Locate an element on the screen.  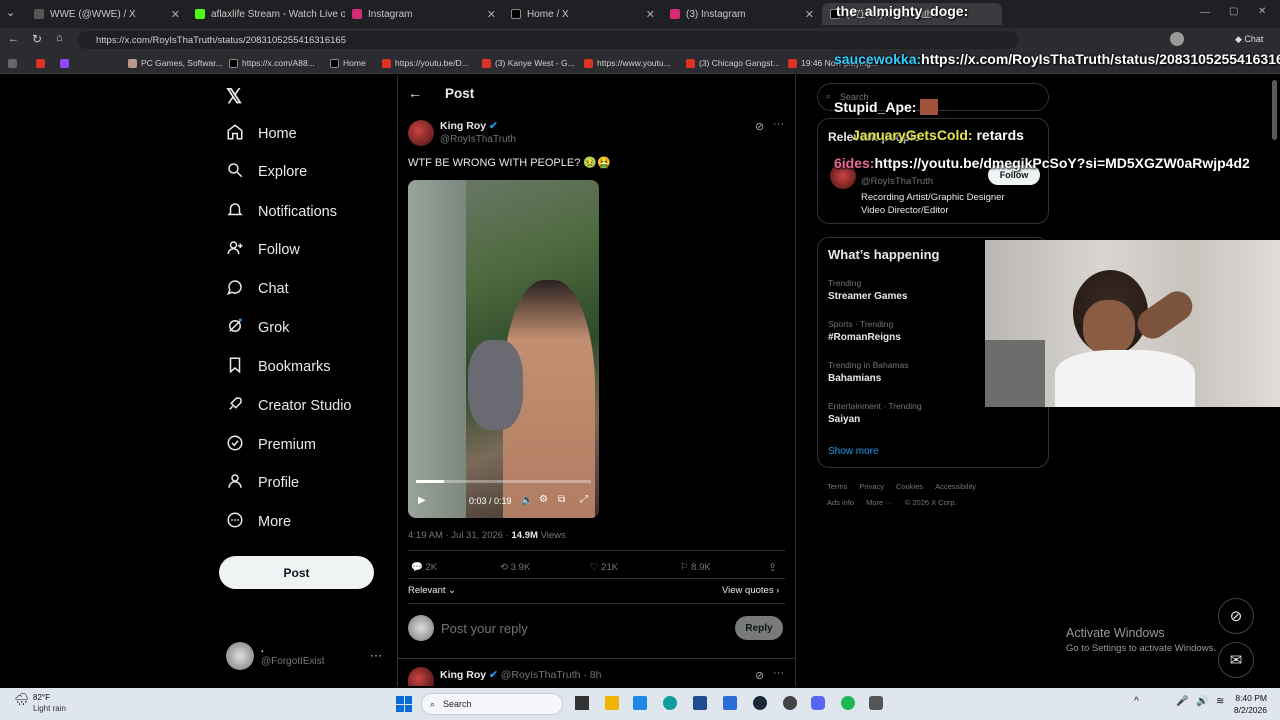
tray-chevron-icon: ^ is located at coordinates (1136, 701).